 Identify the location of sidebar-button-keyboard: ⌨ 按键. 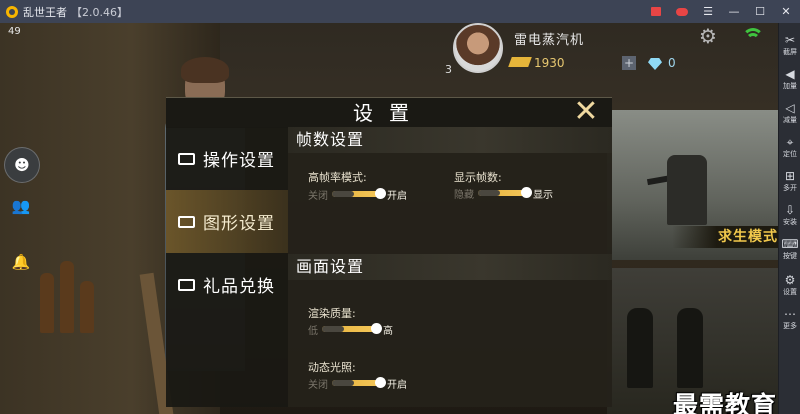
(789, 252).